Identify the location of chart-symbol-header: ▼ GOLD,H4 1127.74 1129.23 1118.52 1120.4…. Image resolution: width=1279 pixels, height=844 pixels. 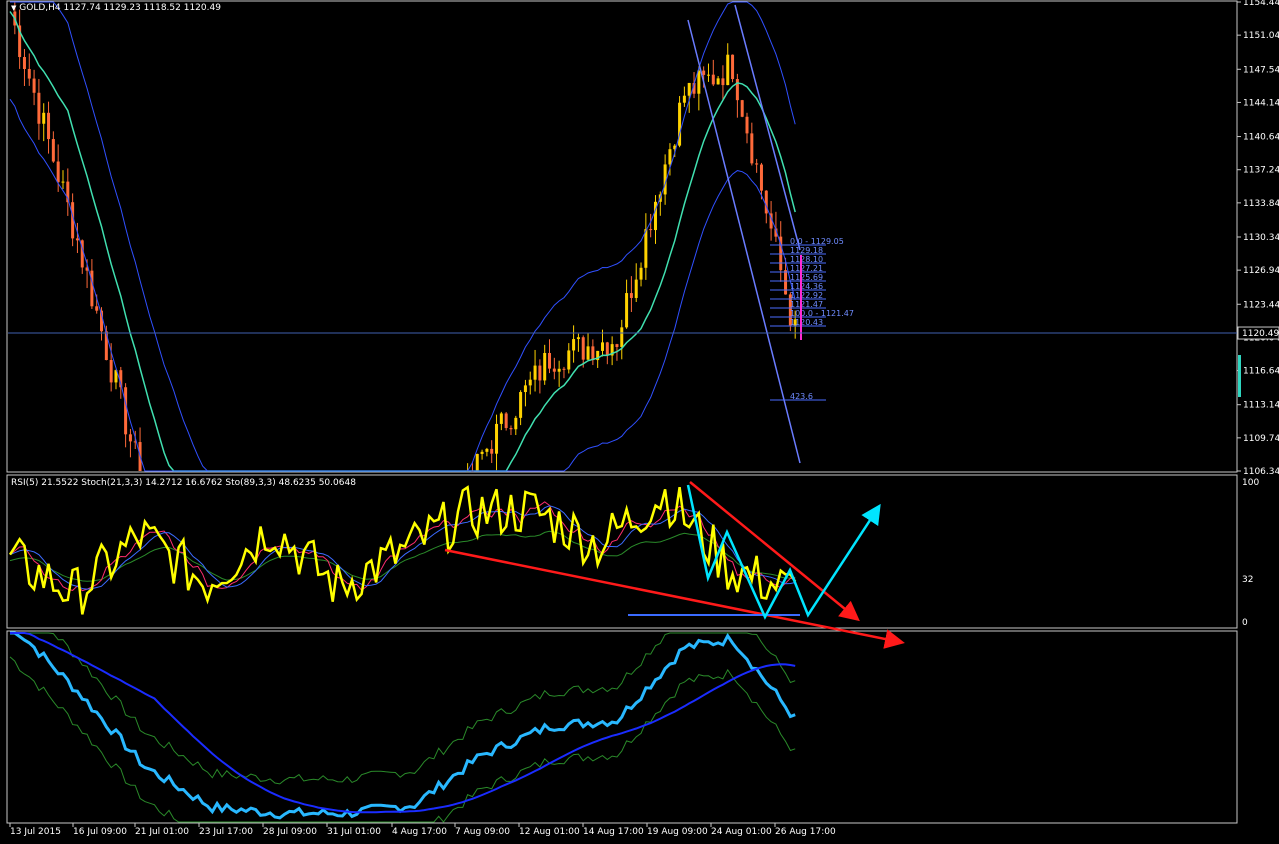
(116, 8).